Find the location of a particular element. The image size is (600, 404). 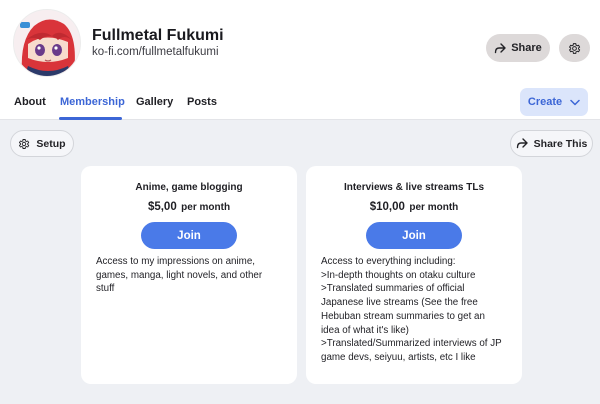

tier-price-line: $5,00 per month is located at coordinates (189, 206).